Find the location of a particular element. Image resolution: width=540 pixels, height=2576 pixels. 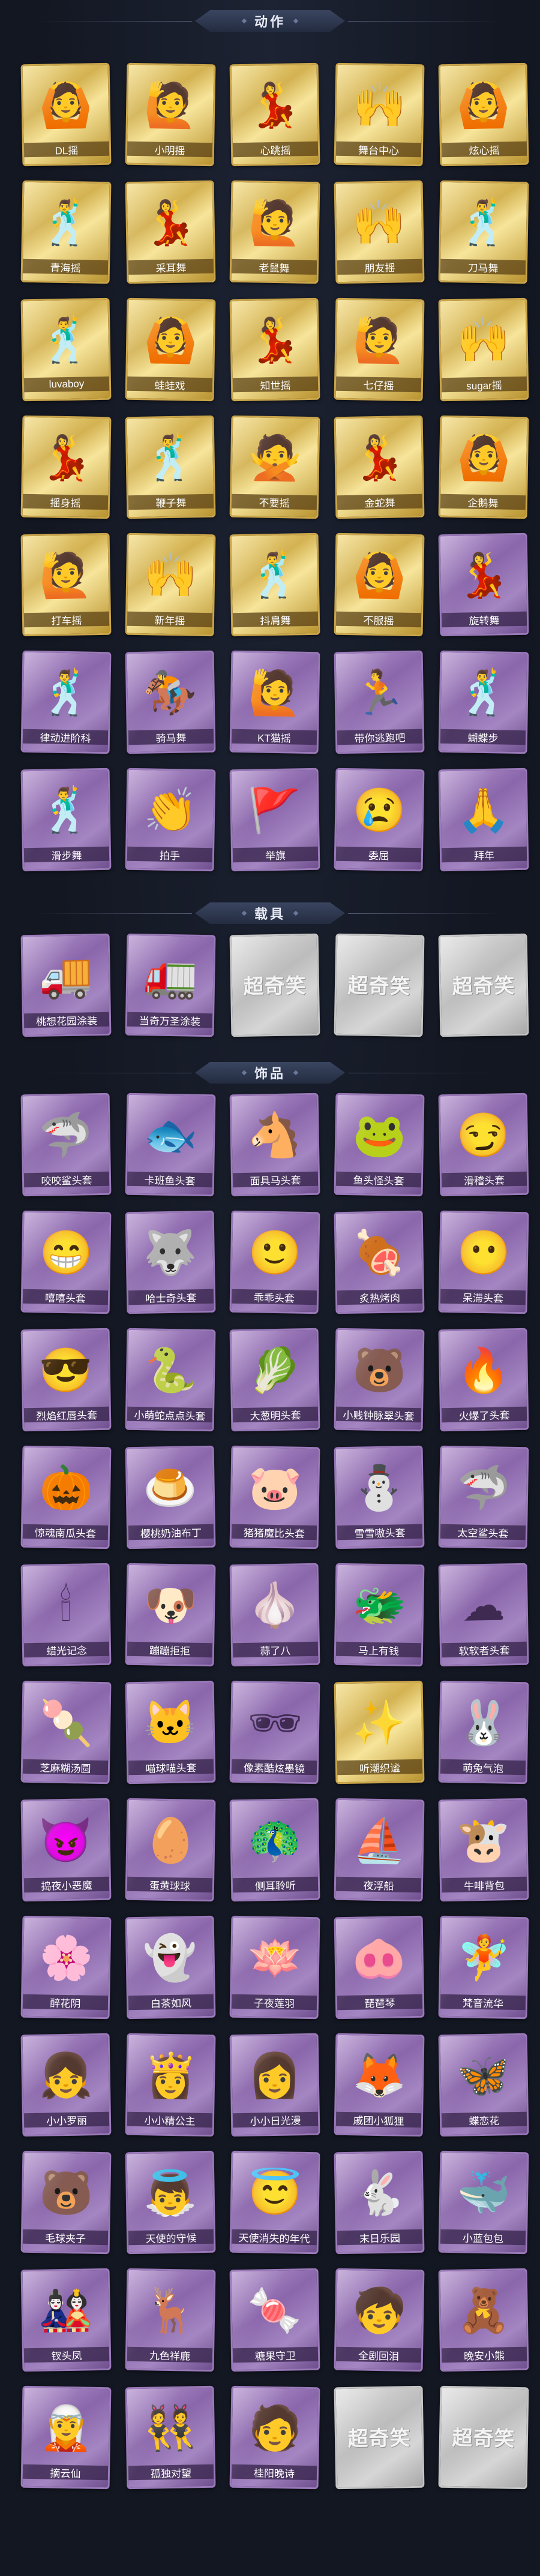

item-card: 👻 白茶如风 is located at coordinates (170, 1967).